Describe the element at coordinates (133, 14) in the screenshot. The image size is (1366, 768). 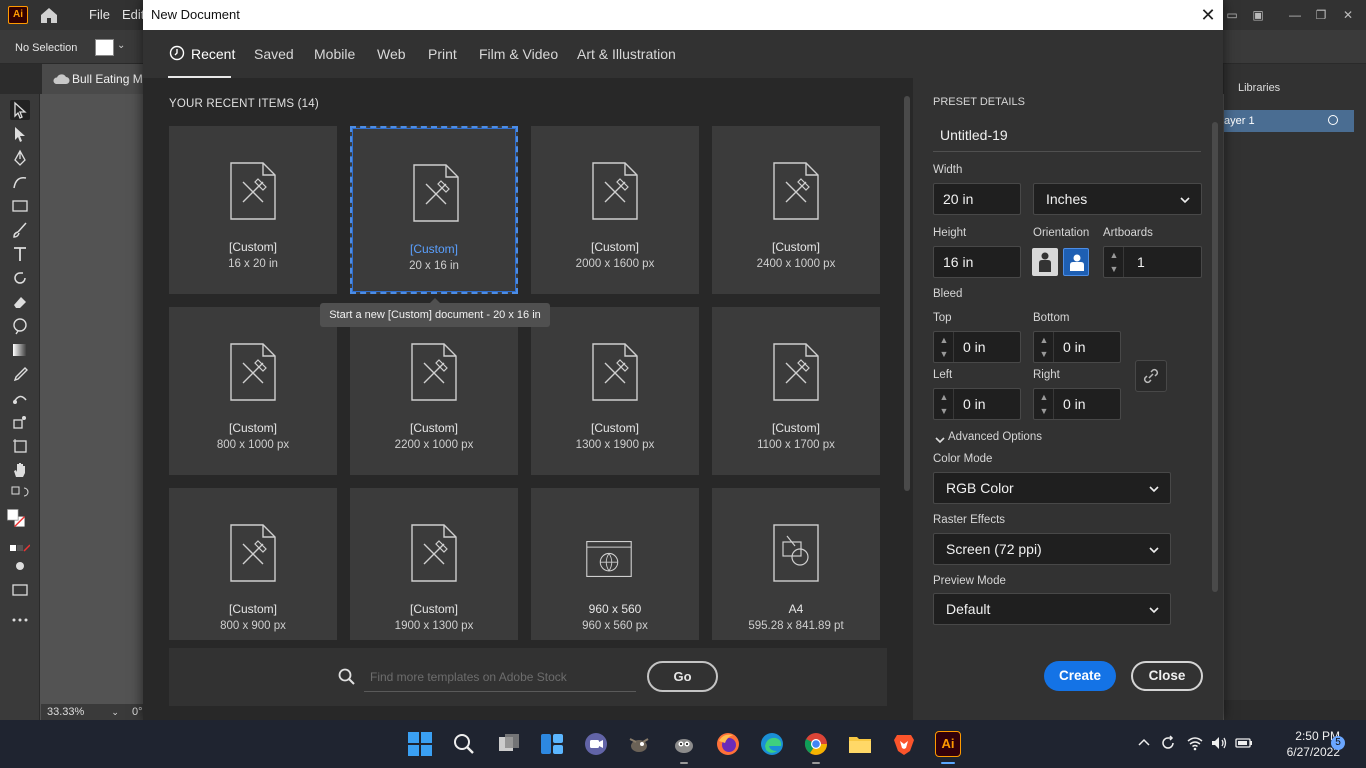
I see `menu-edit: Edit` at that location.